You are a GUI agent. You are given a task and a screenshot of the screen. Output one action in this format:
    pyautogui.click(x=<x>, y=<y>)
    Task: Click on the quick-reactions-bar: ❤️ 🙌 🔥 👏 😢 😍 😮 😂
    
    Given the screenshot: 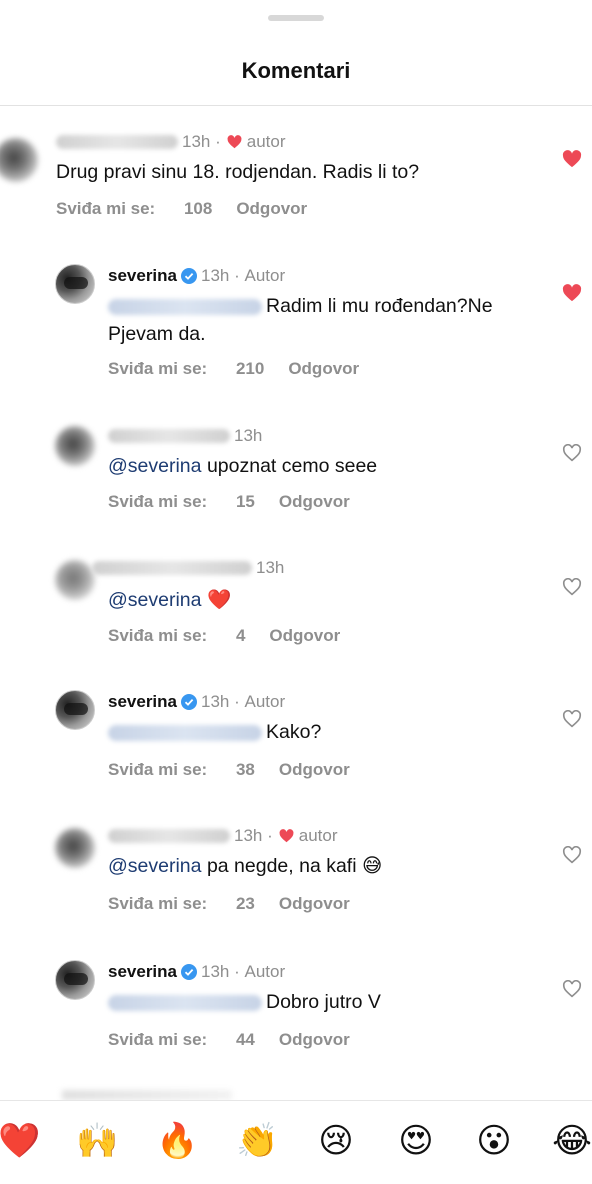 What is the action you would take?
    pyautogui.click(x=296, y=1142)
    